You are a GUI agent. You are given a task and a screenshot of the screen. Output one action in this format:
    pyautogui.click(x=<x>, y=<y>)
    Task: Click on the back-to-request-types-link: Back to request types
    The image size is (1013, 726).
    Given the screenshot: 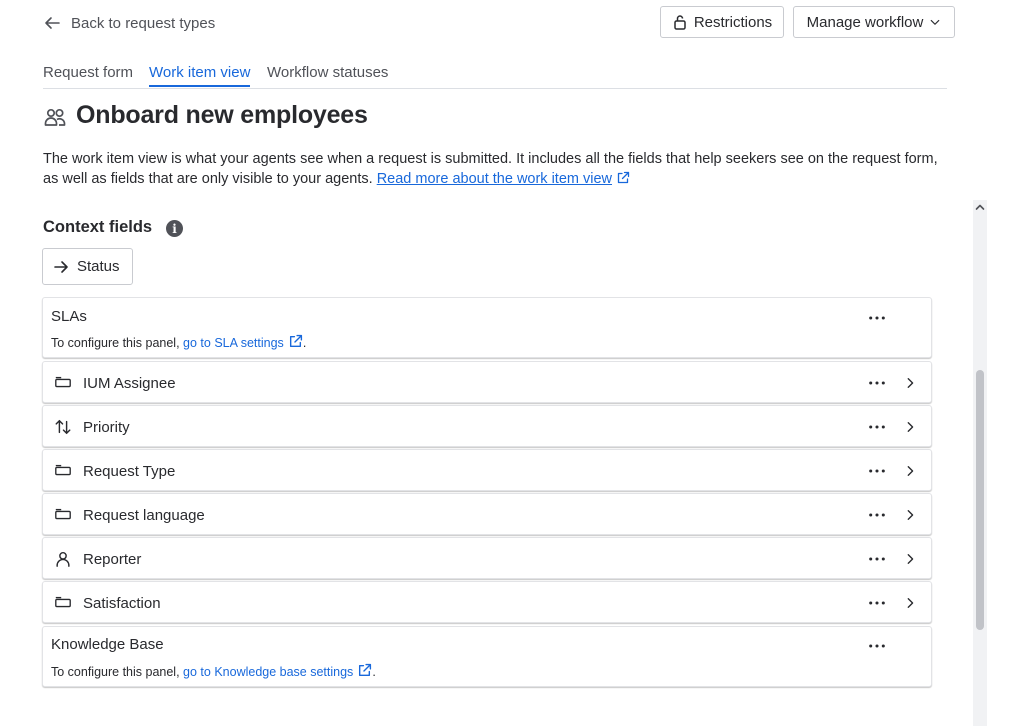 What is the action you would take?
    pyautogui.click(x=129, y=23)
    